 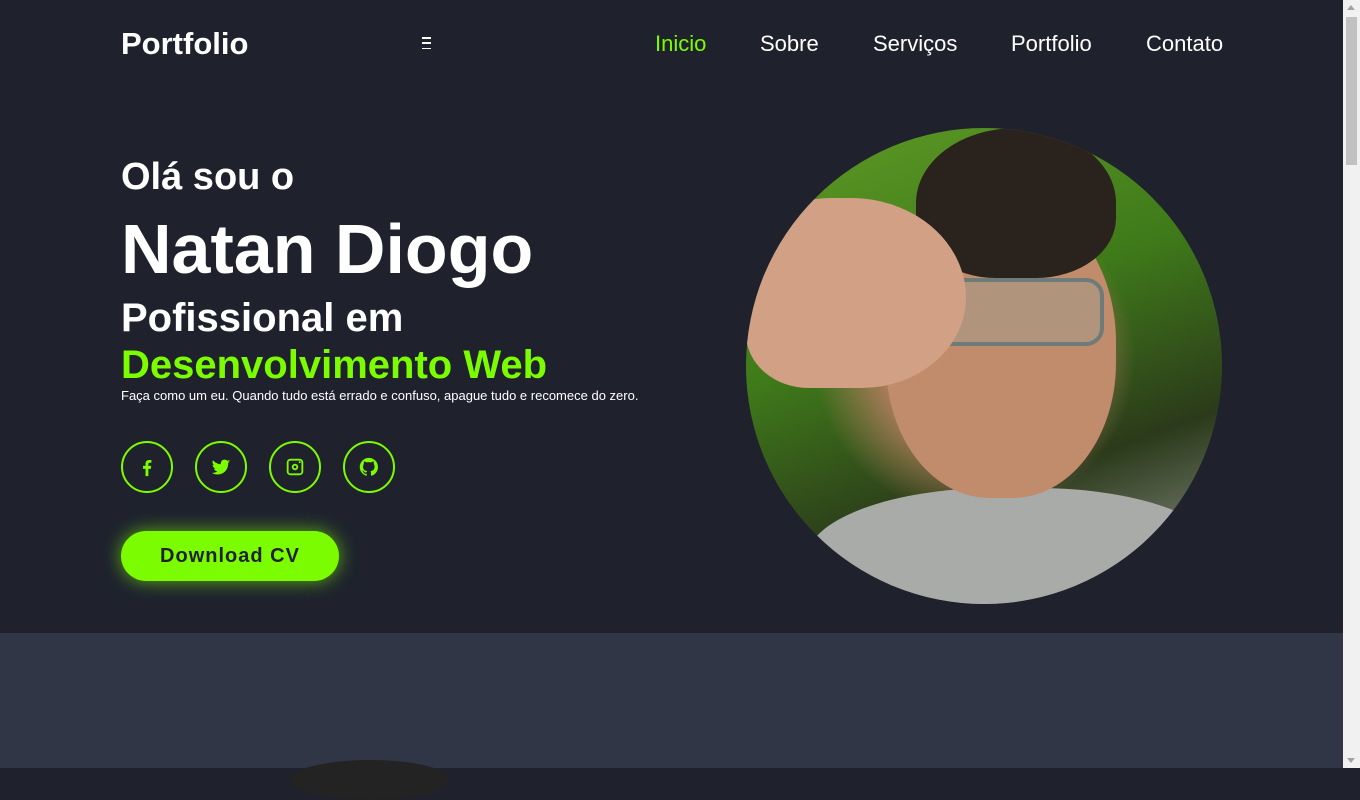 I want to click on download-cv-button: Download CV, so click(x=230, y=556).